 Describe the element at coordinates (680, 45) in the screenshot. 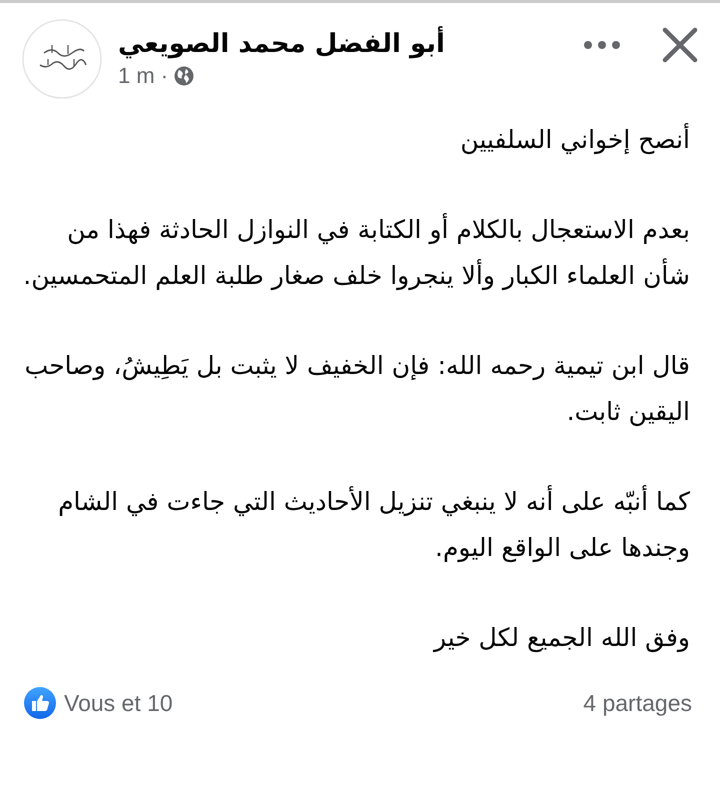

I see `close-button` at that location.